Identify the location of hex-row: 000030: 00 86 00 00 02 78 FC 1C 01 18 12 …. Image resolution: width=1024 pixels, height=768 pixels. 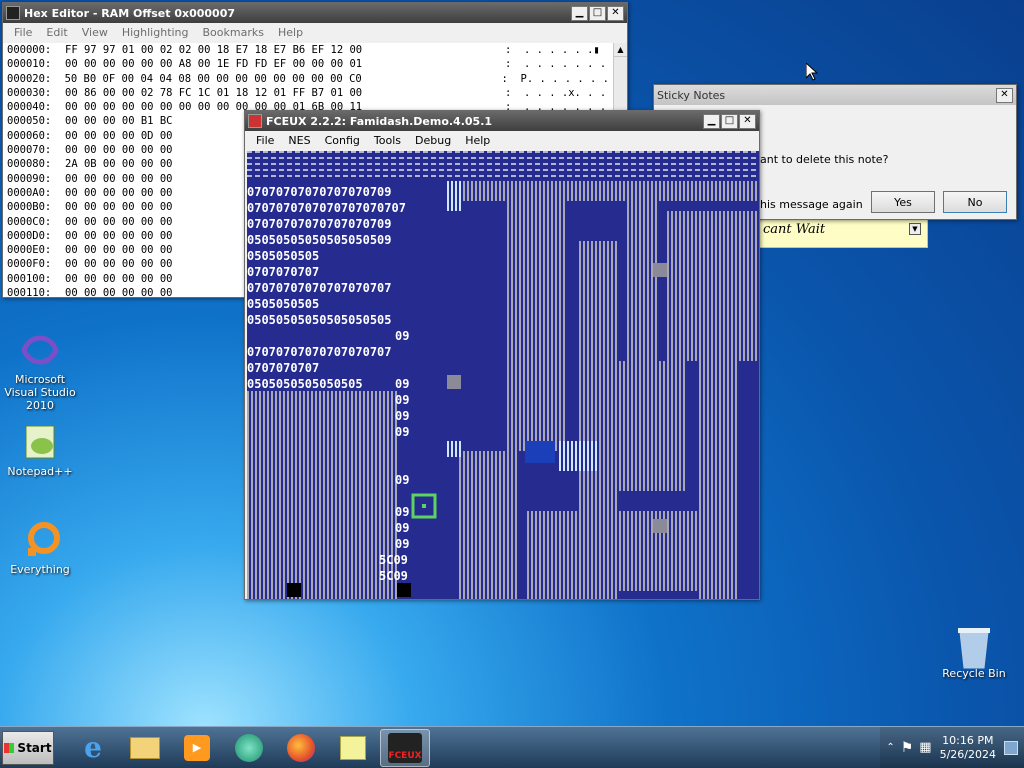
(308, 94).